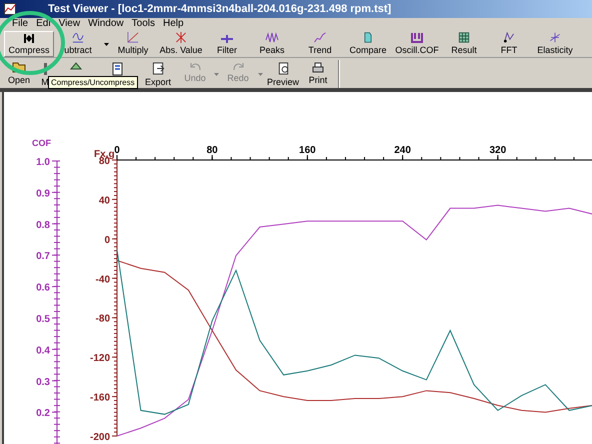  Describe the element at coordinates (93, 82) in the screenshot. I see `tooltip: Compress/Uncompress` at that location.